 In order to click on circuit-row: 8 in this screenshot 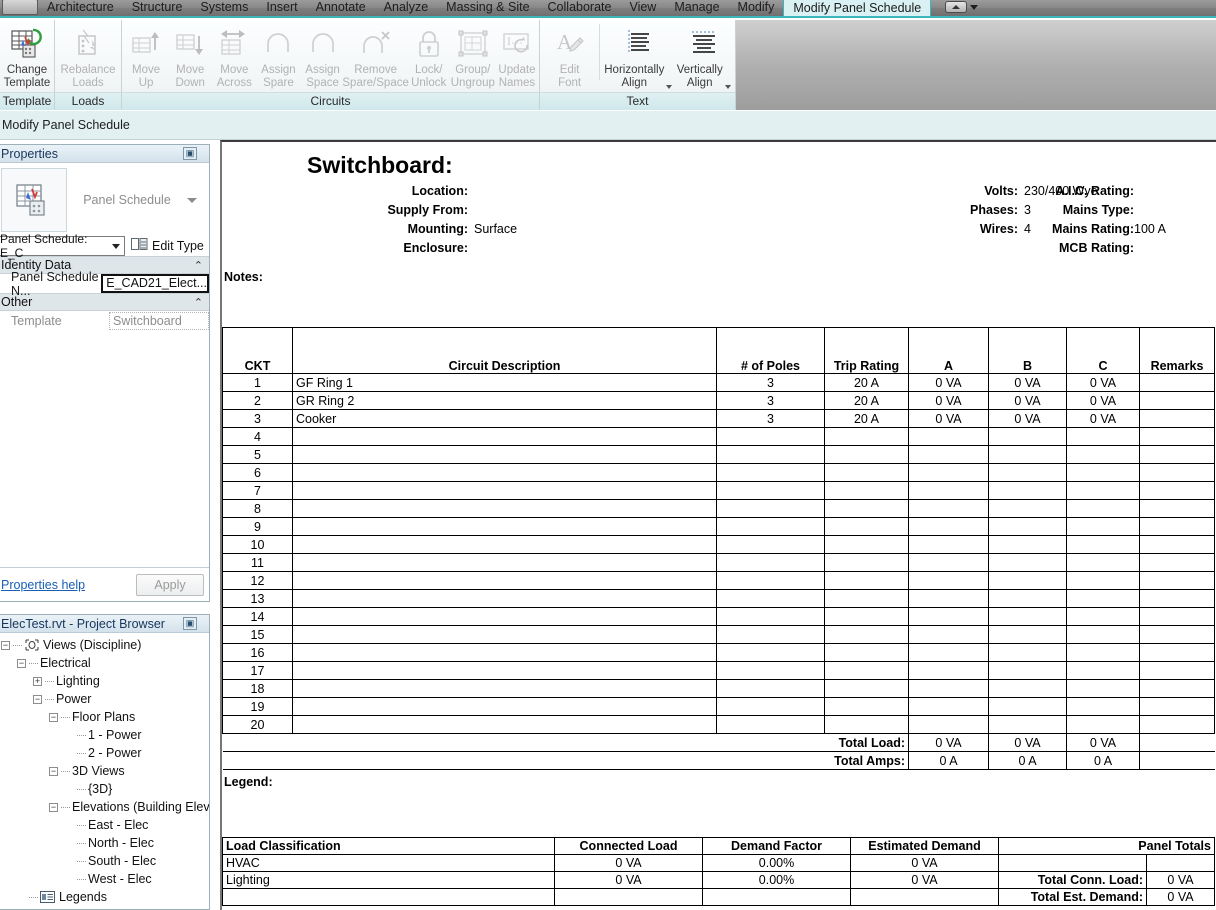, I will do `click(718, 508)`.